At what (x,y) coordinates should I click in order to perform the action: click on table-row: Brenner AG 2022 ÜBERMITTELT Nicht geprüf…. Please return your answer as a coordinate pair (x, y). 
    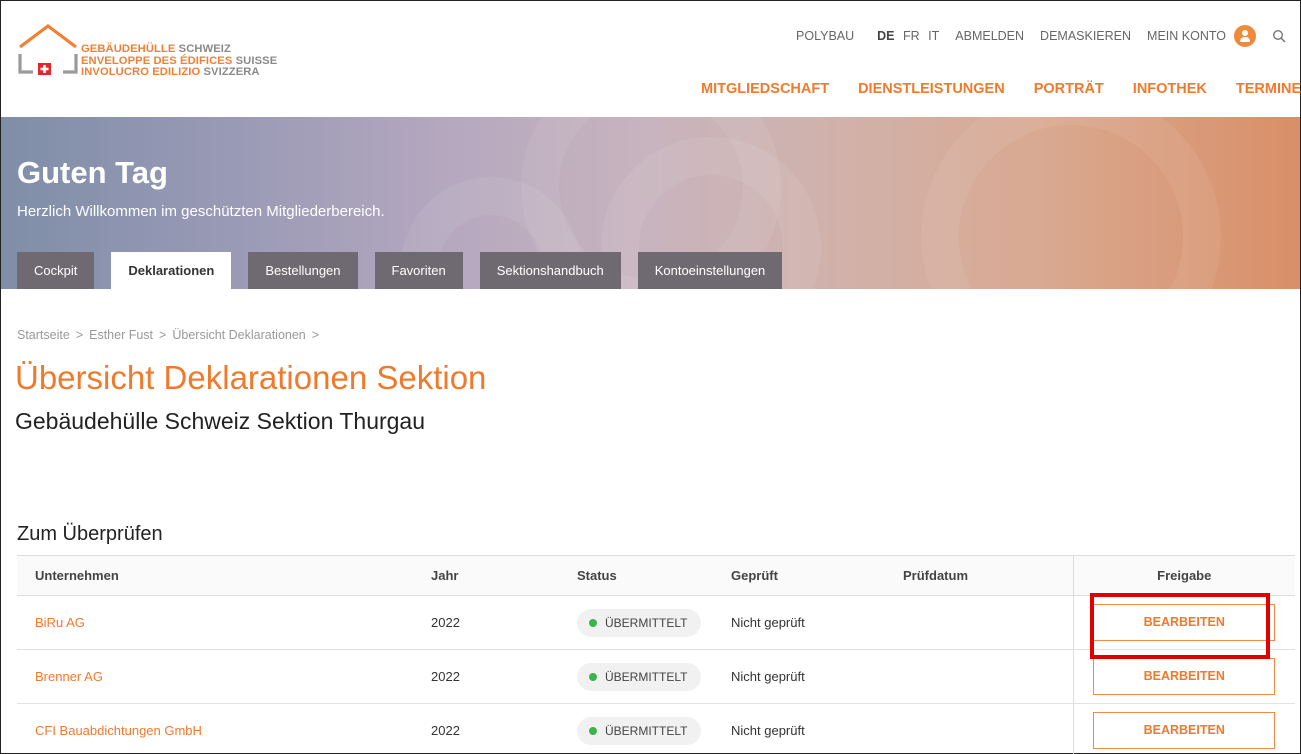
    Looking at the image, I should click on (656, 676).